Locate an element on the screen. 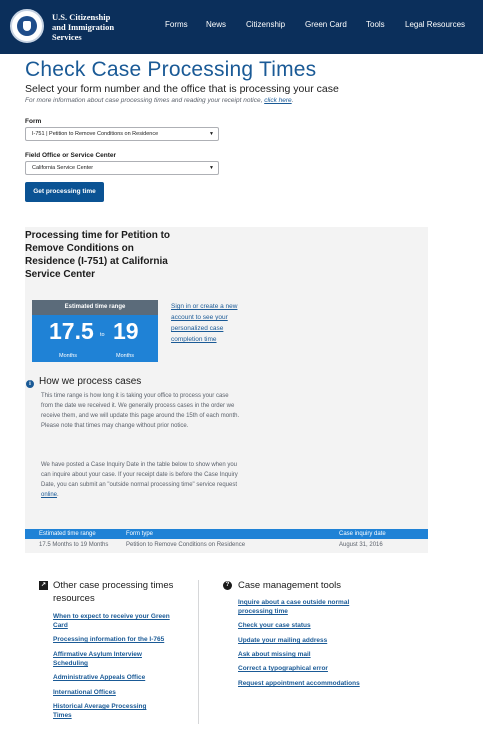  agency-line-3: Services is located at coordinates (67, 37).